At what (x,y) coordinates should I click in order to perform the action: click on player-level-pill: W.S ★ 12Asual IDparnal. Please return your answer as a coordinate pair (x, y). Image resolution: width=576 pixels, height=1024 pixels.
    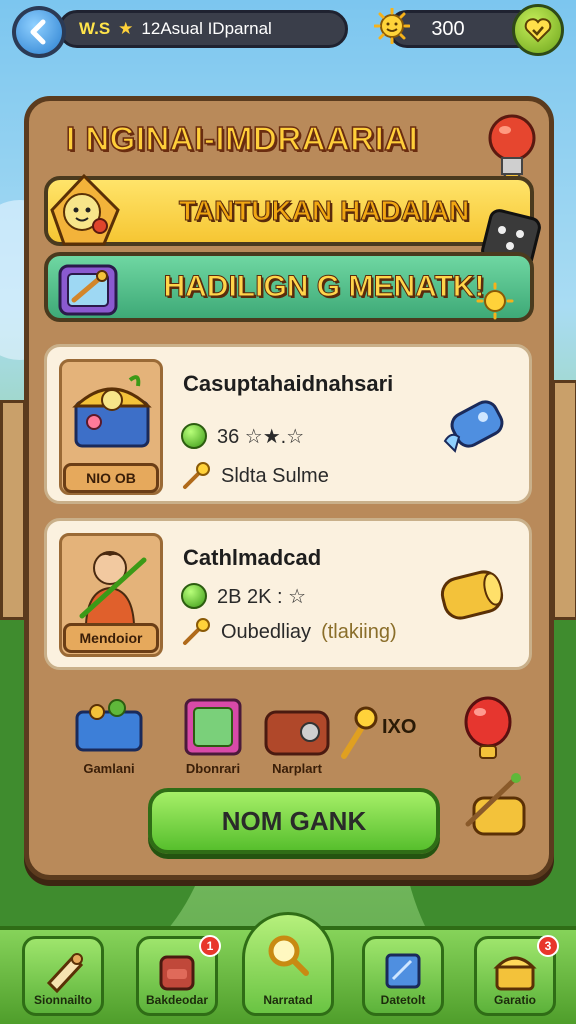
    Looking at the image, I should click on (203, 29).